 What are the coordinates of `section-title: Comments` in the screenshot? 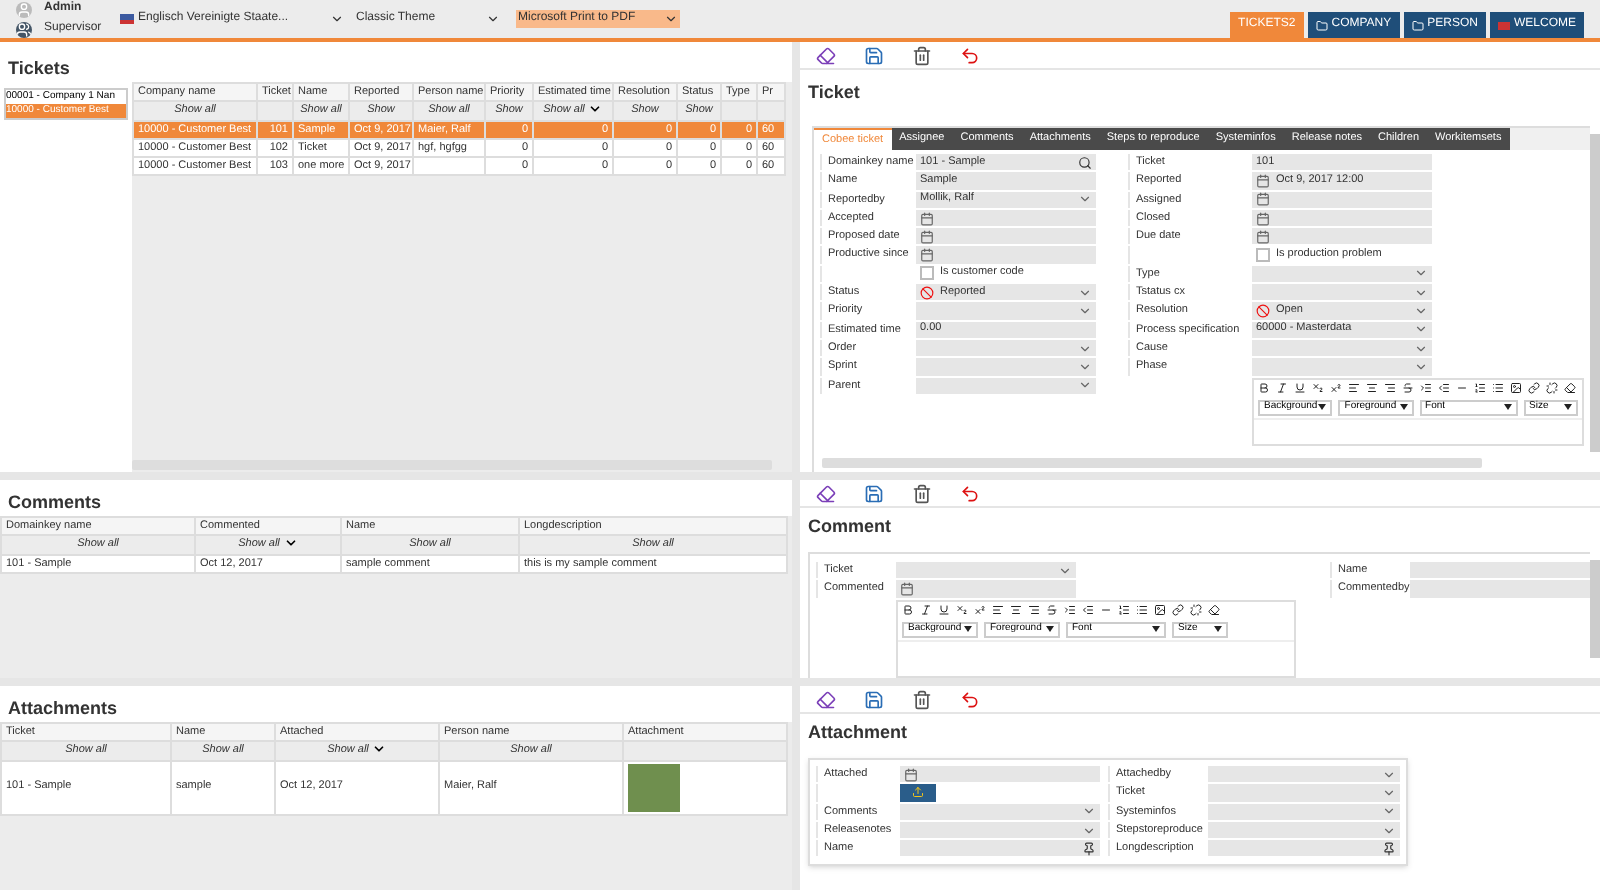 It's located at (55, 503).